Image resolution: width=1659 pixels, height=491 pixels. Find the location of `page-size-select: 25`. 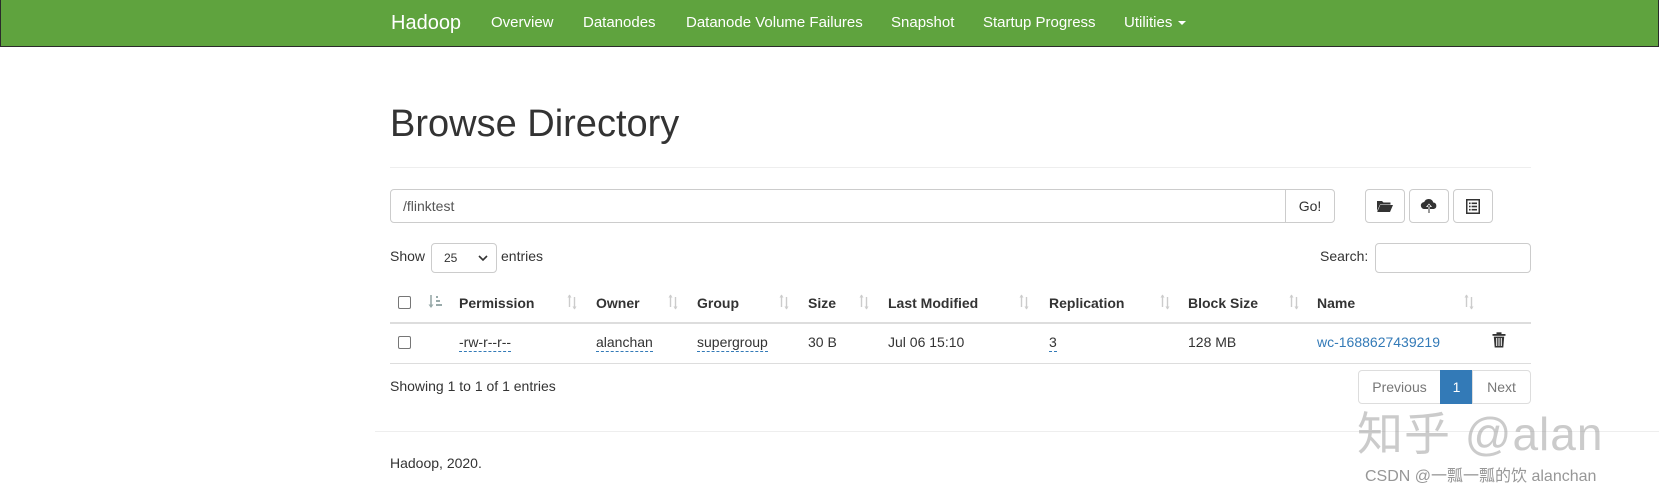

page-size-select: 25 is located at coordinates (464, 258).